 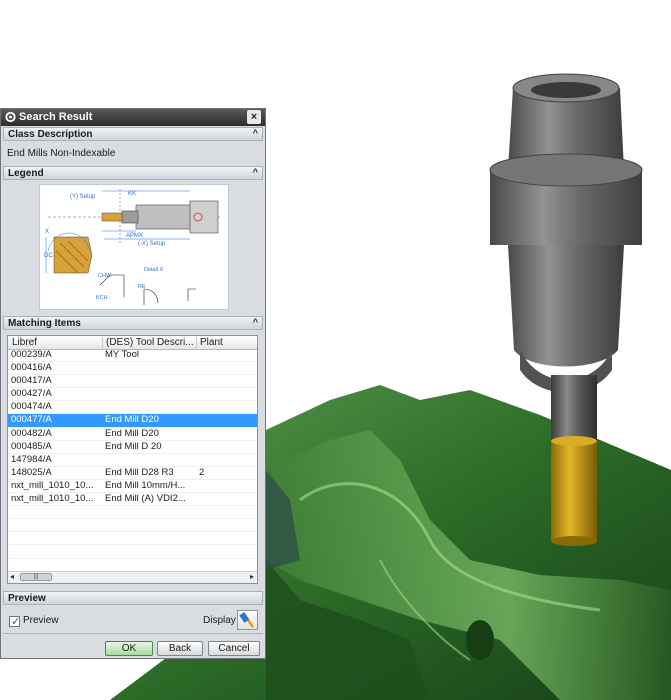 What do you see at coordinates (48, 256) in the screenshot?
I see `legend-dc-label: DC` at bounding box center [48, 256].